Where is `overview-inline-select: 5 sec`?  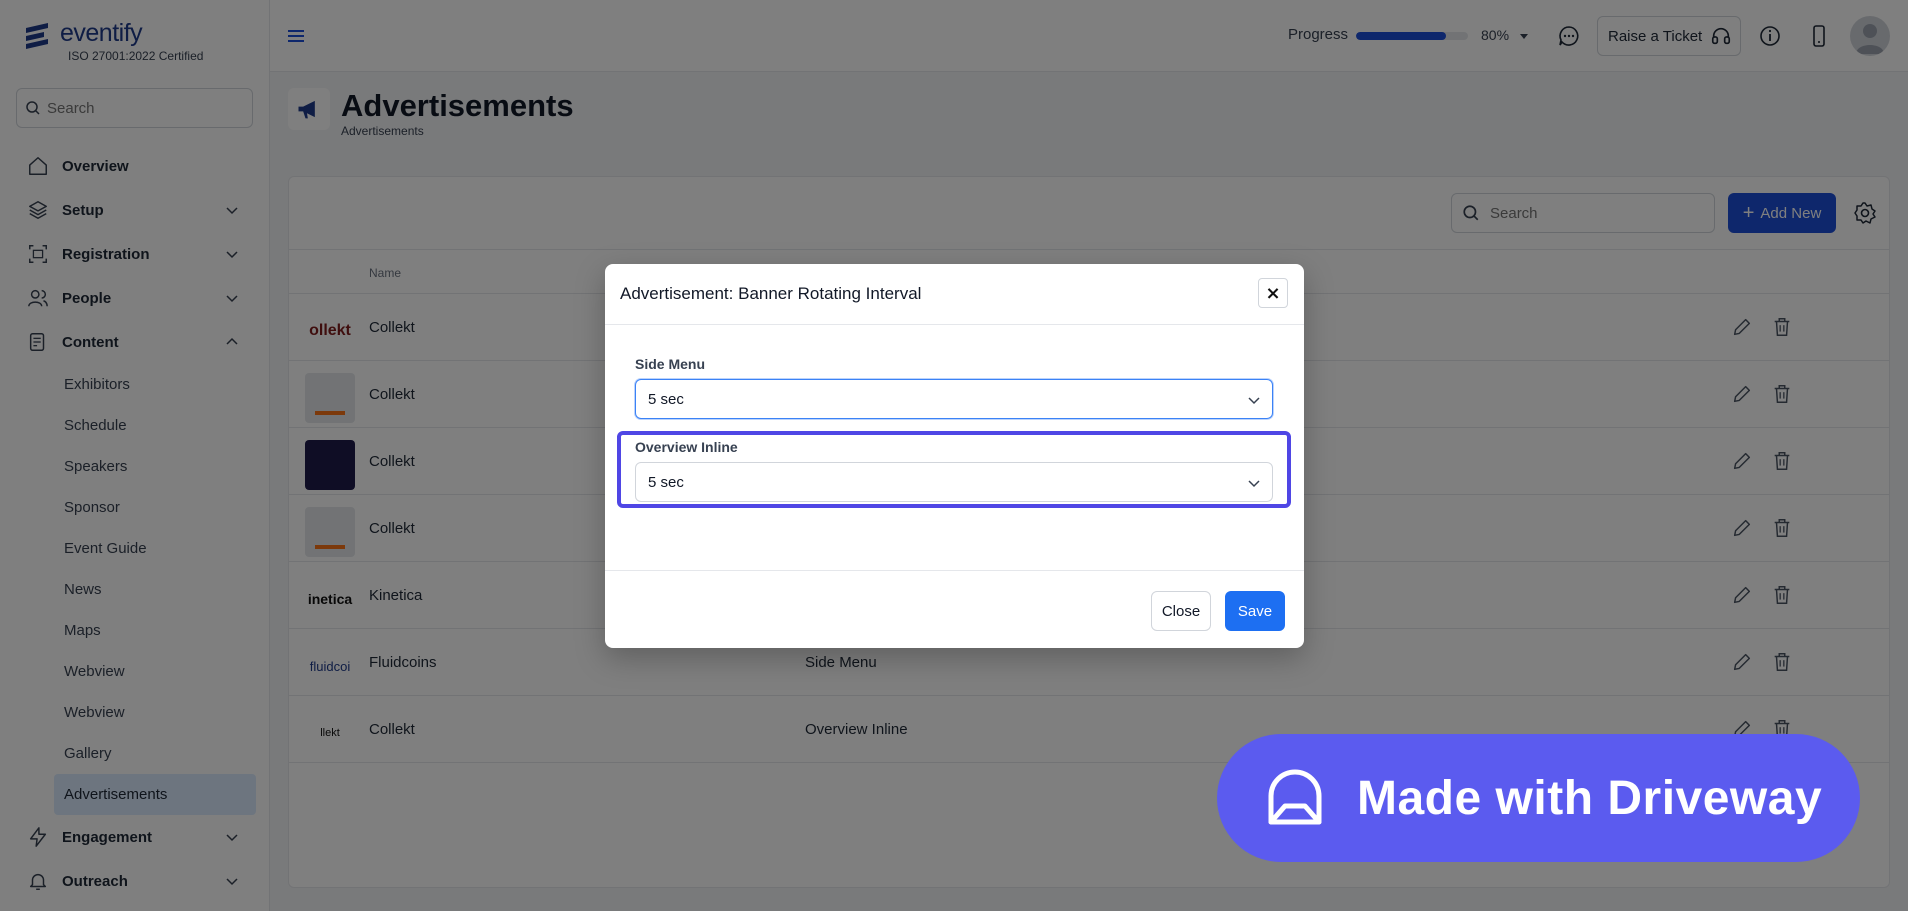
overview-inline-select: 5 sec is located at coordinates (954, 482).